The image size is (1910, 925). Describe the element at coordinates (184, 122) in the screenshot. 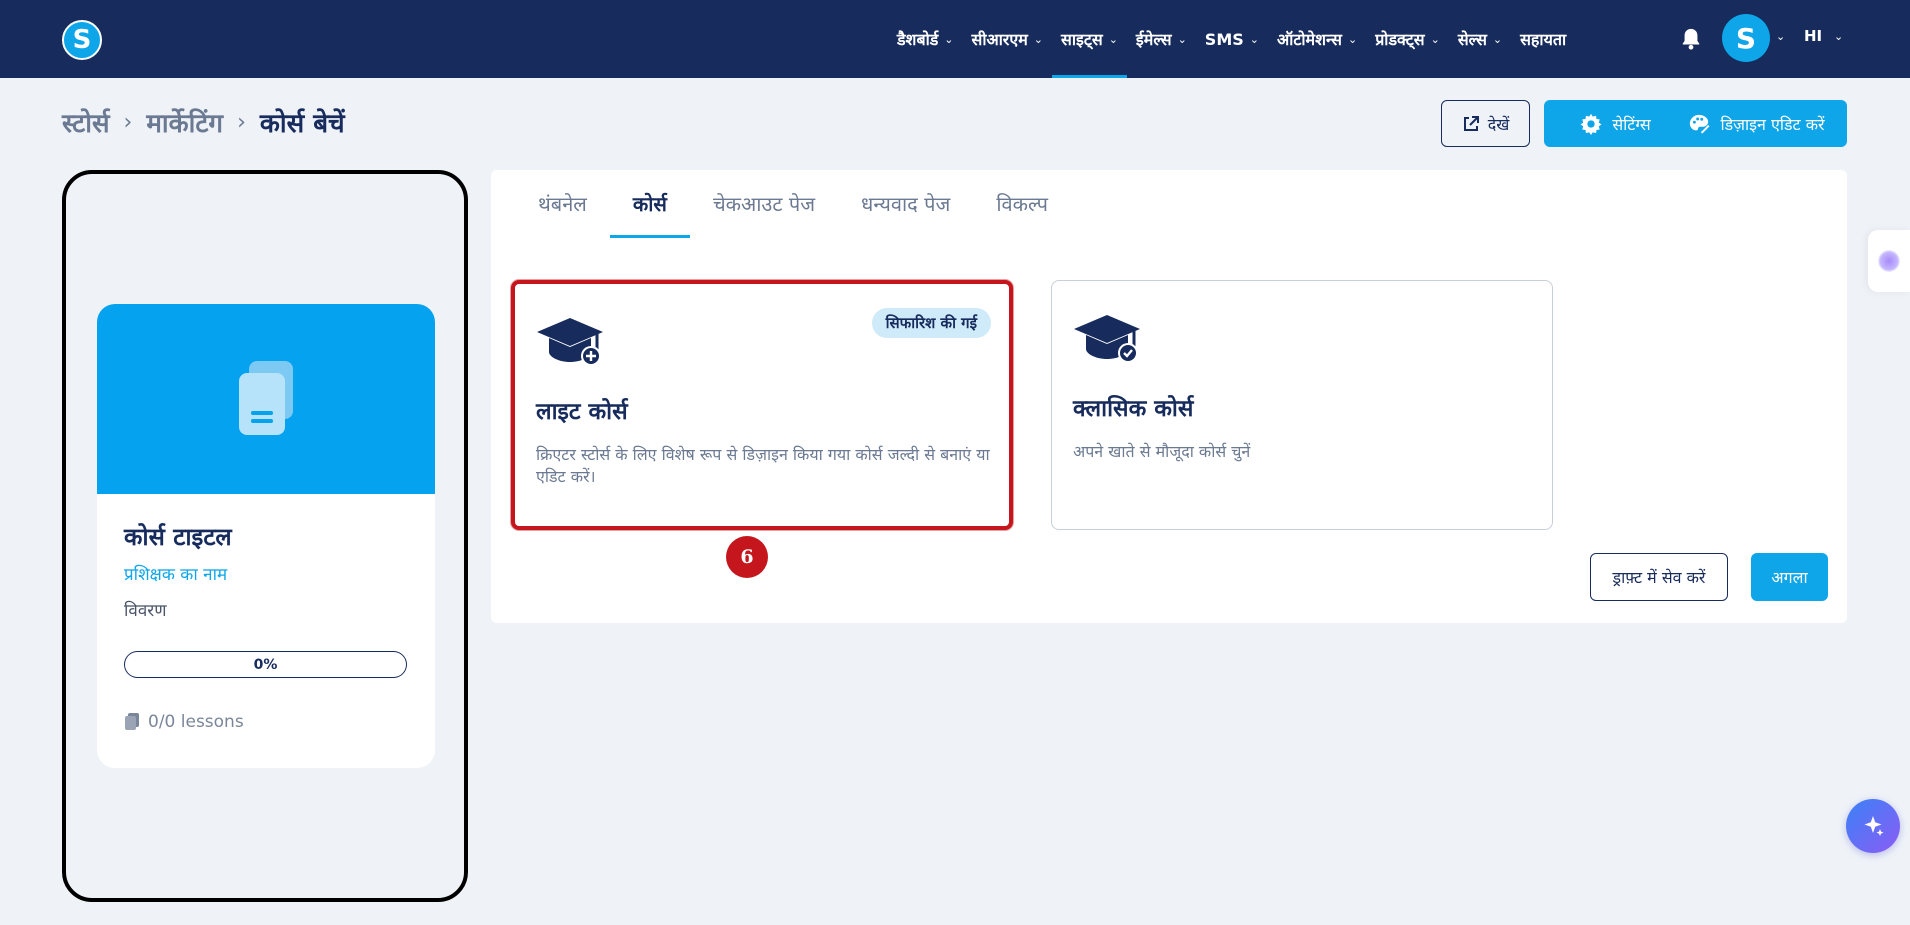

I see `breadcrumb-item-marketing: मार्केटिंग` at that location.